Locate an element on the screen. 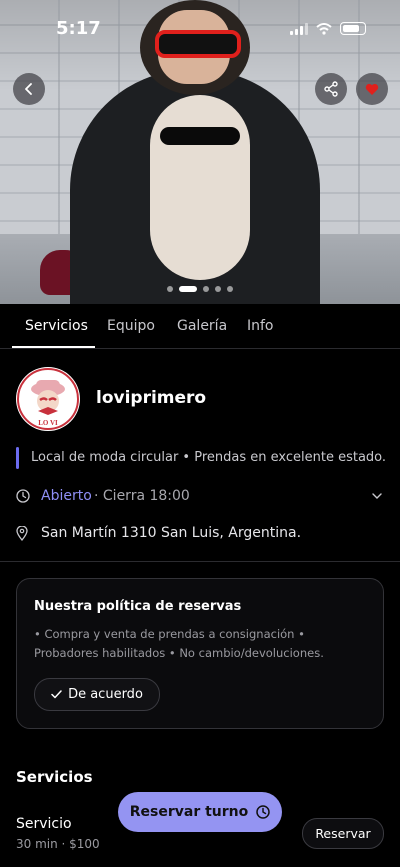 The height and width of the screenshot is (867, 400). signal-icon is located at coordinates (299, 28).